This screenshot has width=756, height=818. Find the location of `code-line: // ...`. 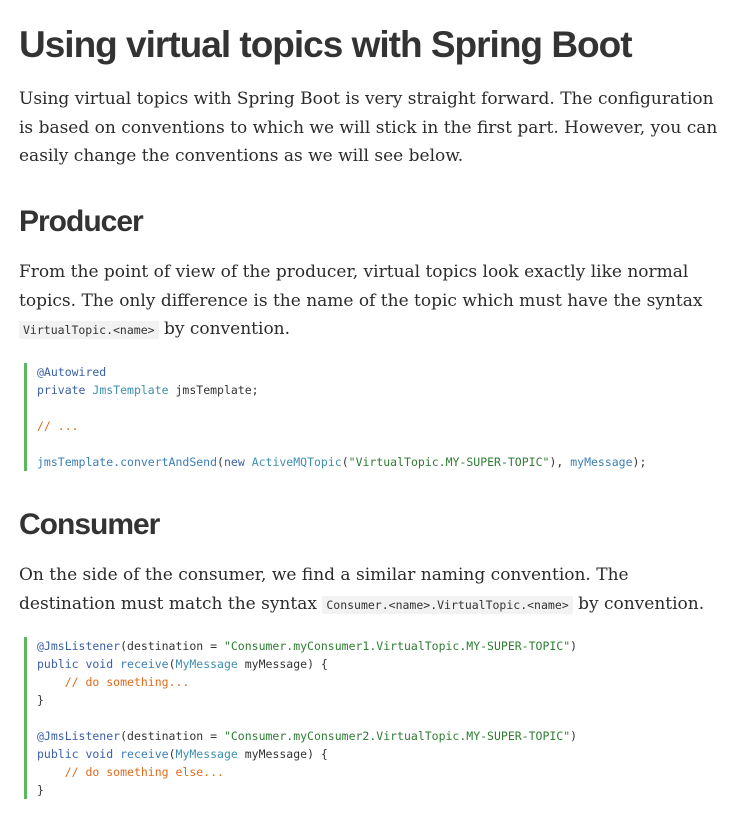

code-line: // ... is located at coordinates (387, 426).